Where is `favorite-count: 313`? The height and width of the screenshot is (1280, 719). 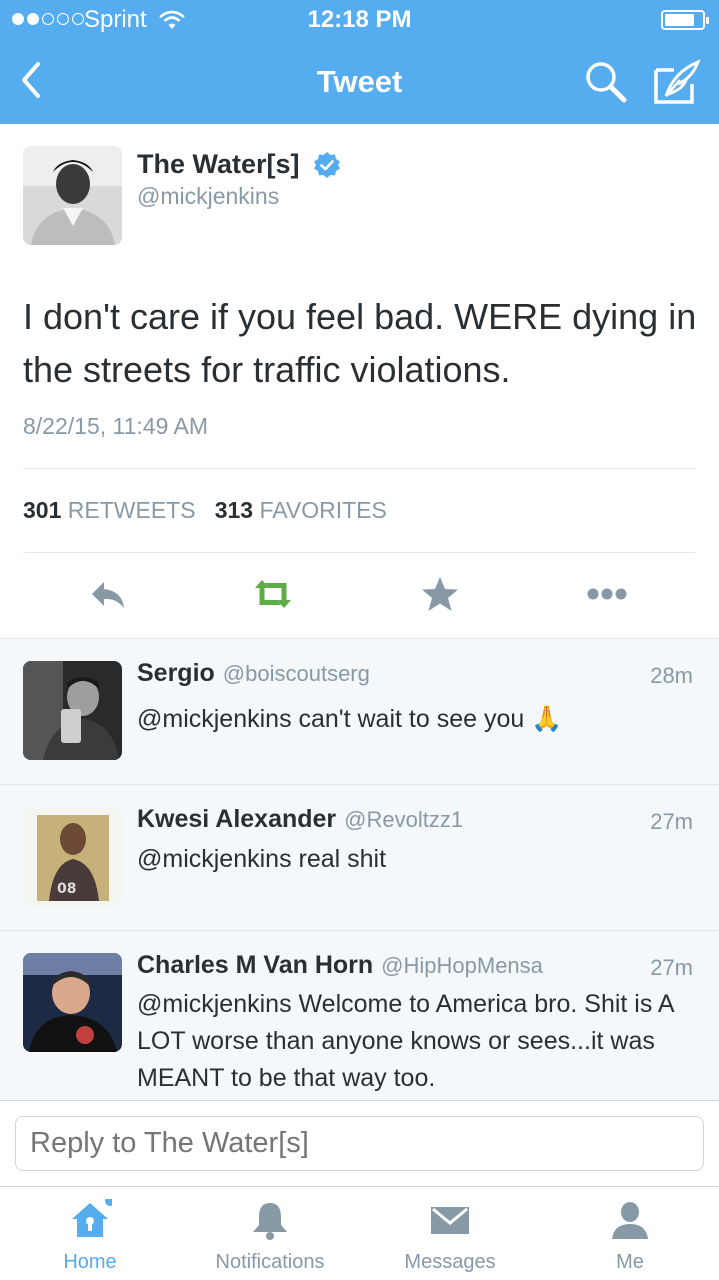 favorite-count: 313 is located at coordinates (234, 510).